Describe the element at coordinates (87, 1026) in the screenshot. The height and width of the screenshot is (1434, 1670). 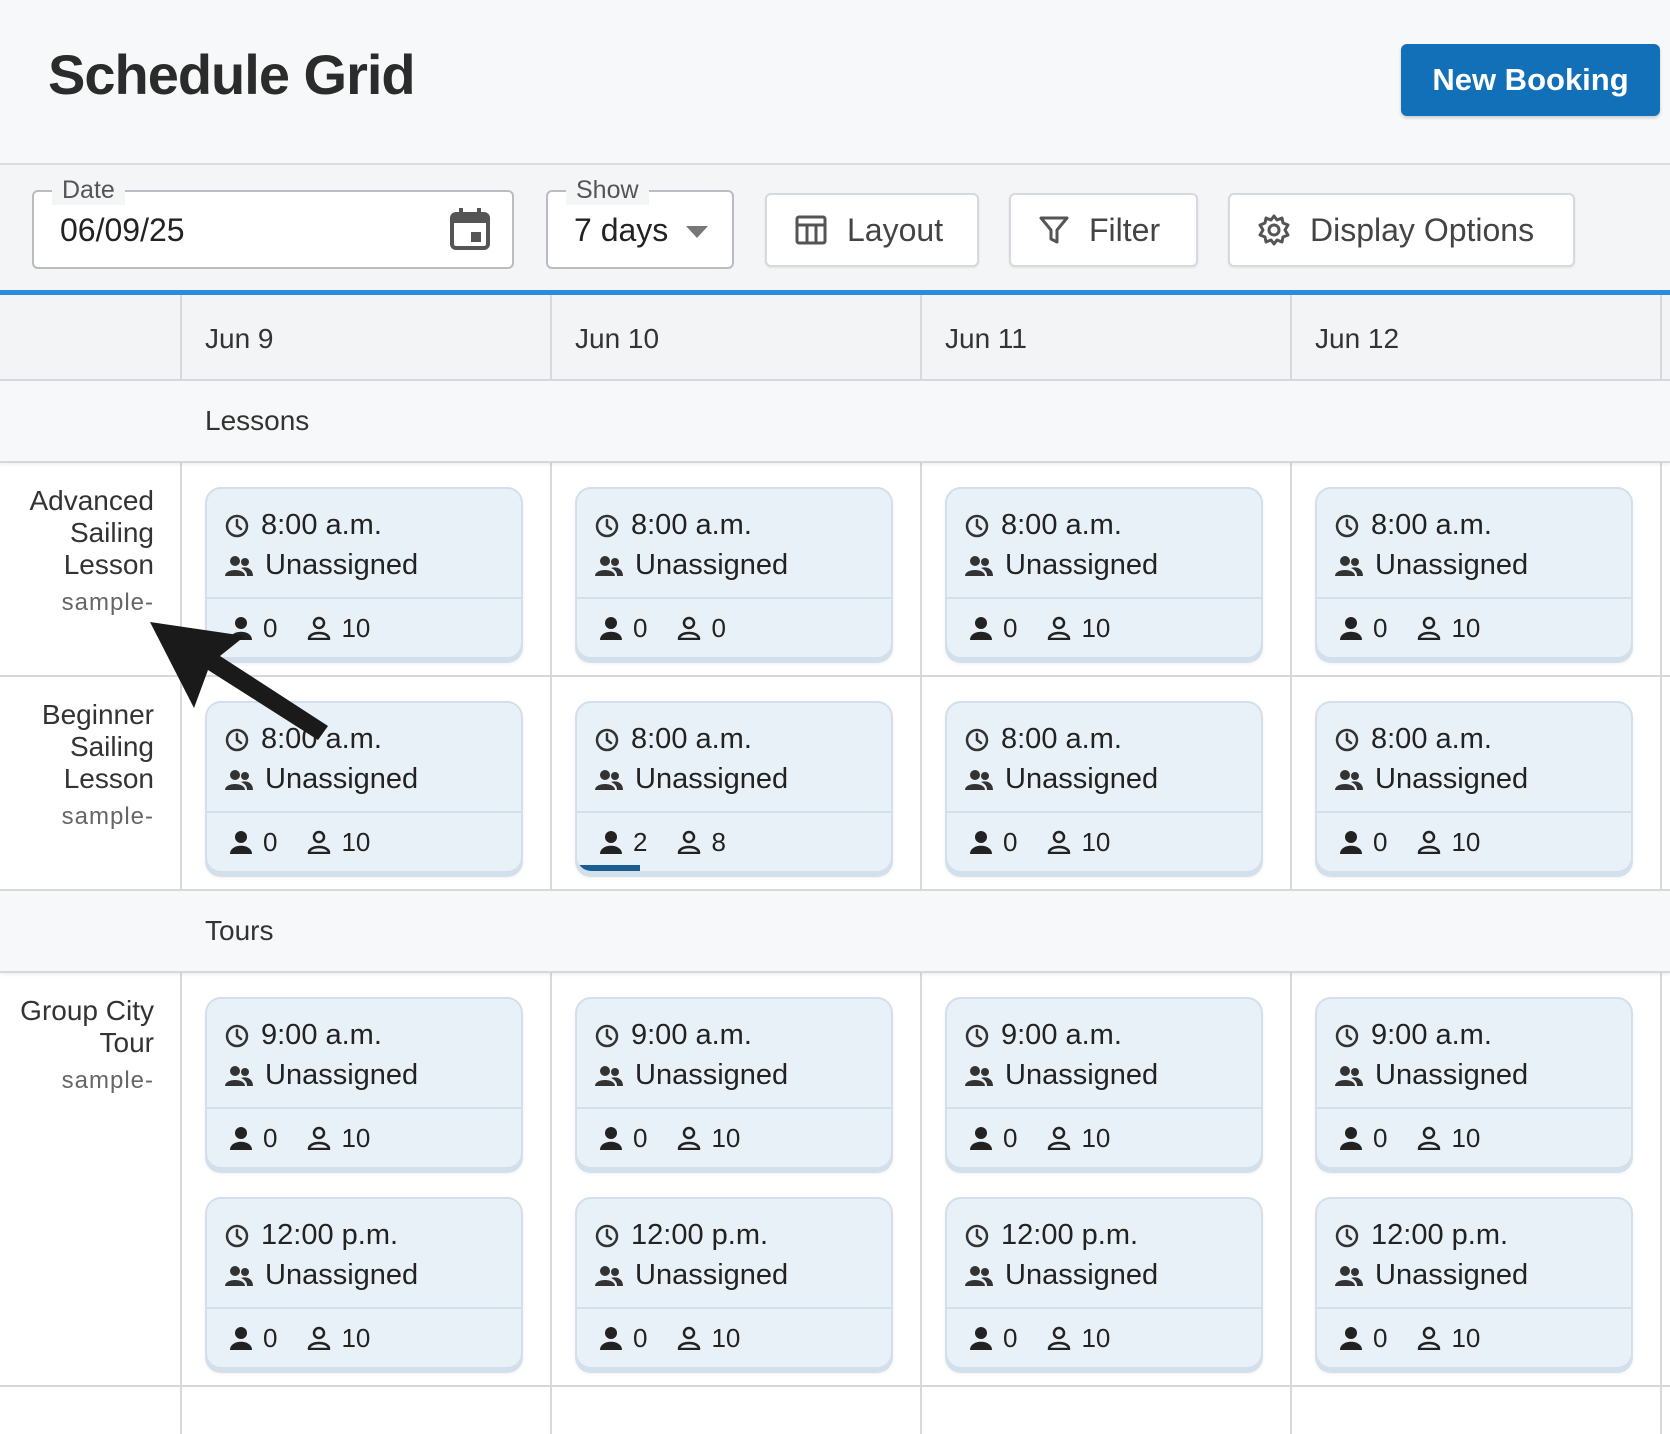
I see `product-name: Group City Tour` at that location.